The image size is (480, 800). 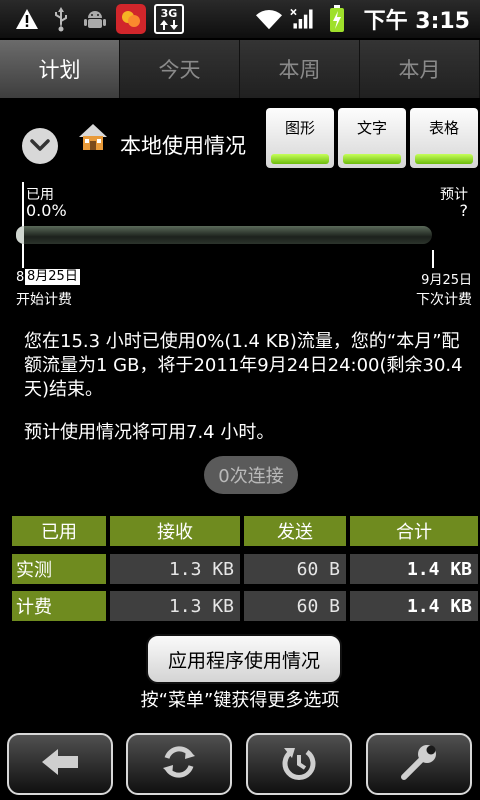 I want to click on app-usage-button: 应用程序使用情况, so click(x=244, y=659).